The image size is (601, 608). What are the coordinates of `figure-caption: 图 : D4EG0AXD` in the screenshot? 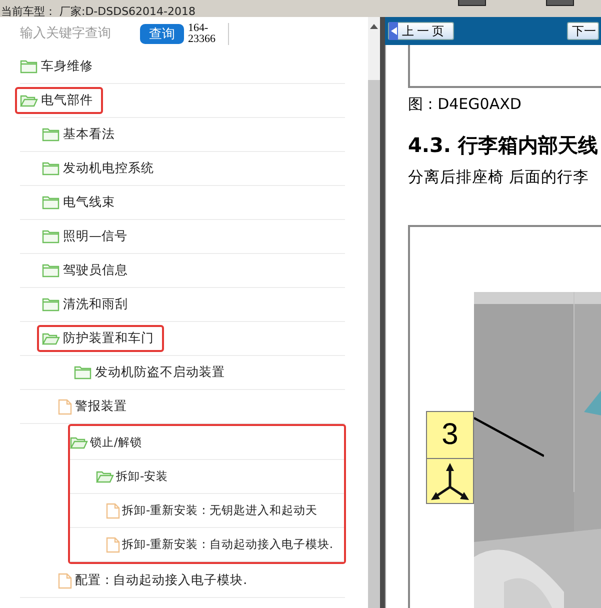 It's located at (465, 104).